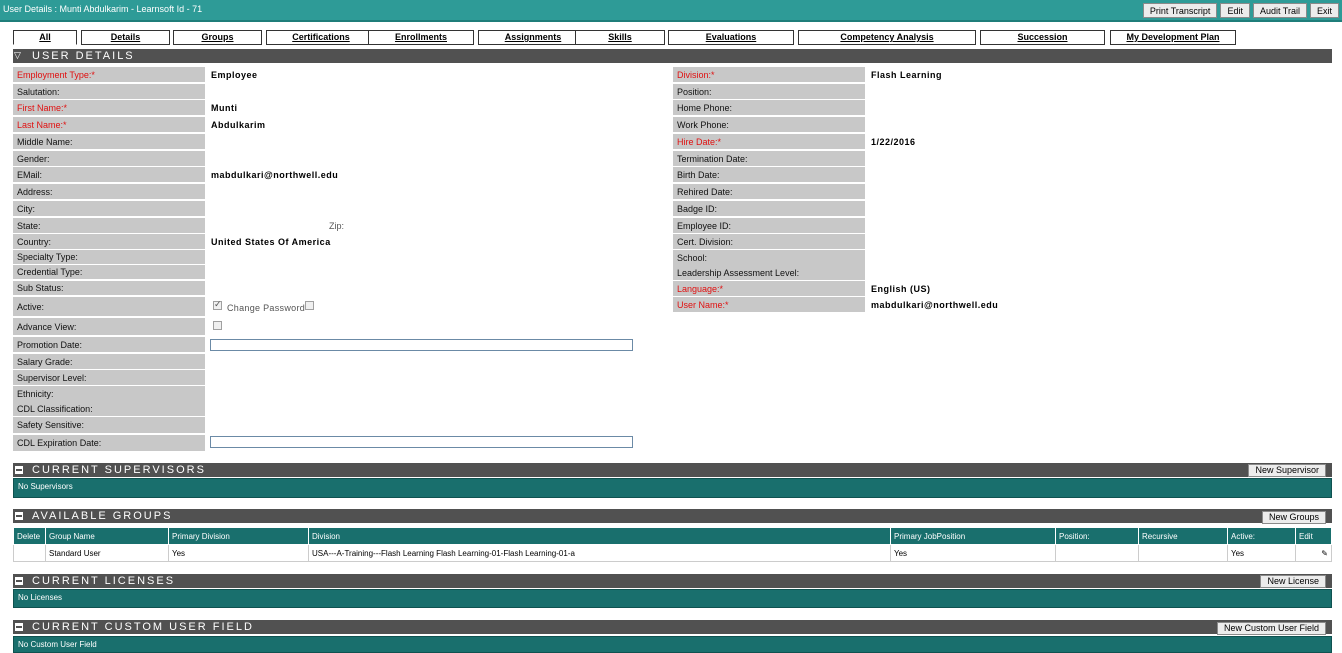 This screenshot has width=1342, height=653. I want to click on section-title: AVAILABLE GROUPS, so click(102, 516).